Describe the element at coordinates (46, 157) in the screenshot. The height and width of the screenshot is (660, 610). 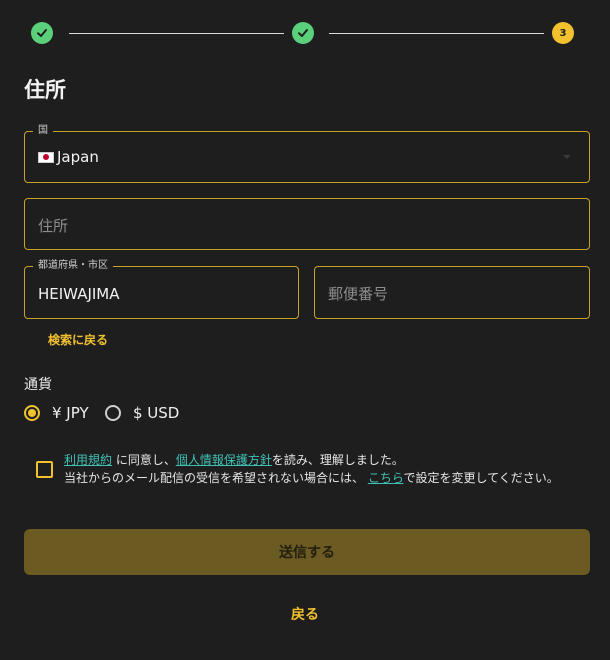
I see `japan-flag-icon` at that location.